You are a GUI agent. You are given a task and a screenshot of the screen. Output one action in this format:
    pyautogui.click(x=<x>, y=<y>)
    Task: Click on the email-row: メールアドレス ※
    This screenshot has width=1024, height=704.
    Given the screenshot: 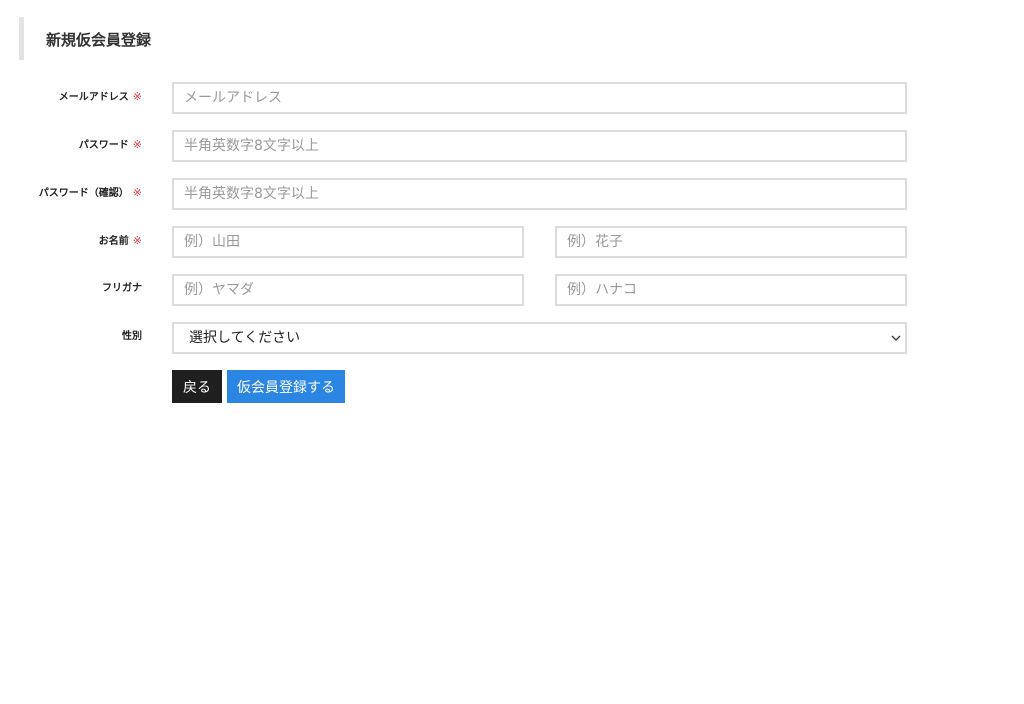 What is the action you would take?
    pyautogui.click(x=512, y=98)
    